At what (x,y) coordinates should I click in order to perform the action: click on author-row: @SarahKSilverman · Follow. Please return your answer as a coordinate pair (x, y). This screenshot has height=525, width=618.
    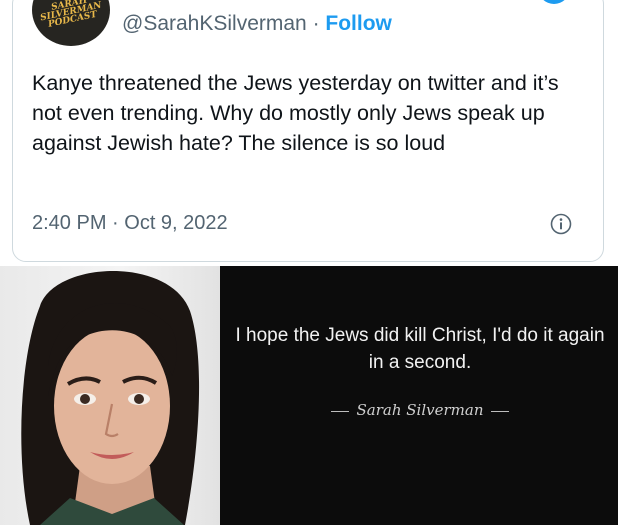
    Looking at the image, I should click on (257, 24).